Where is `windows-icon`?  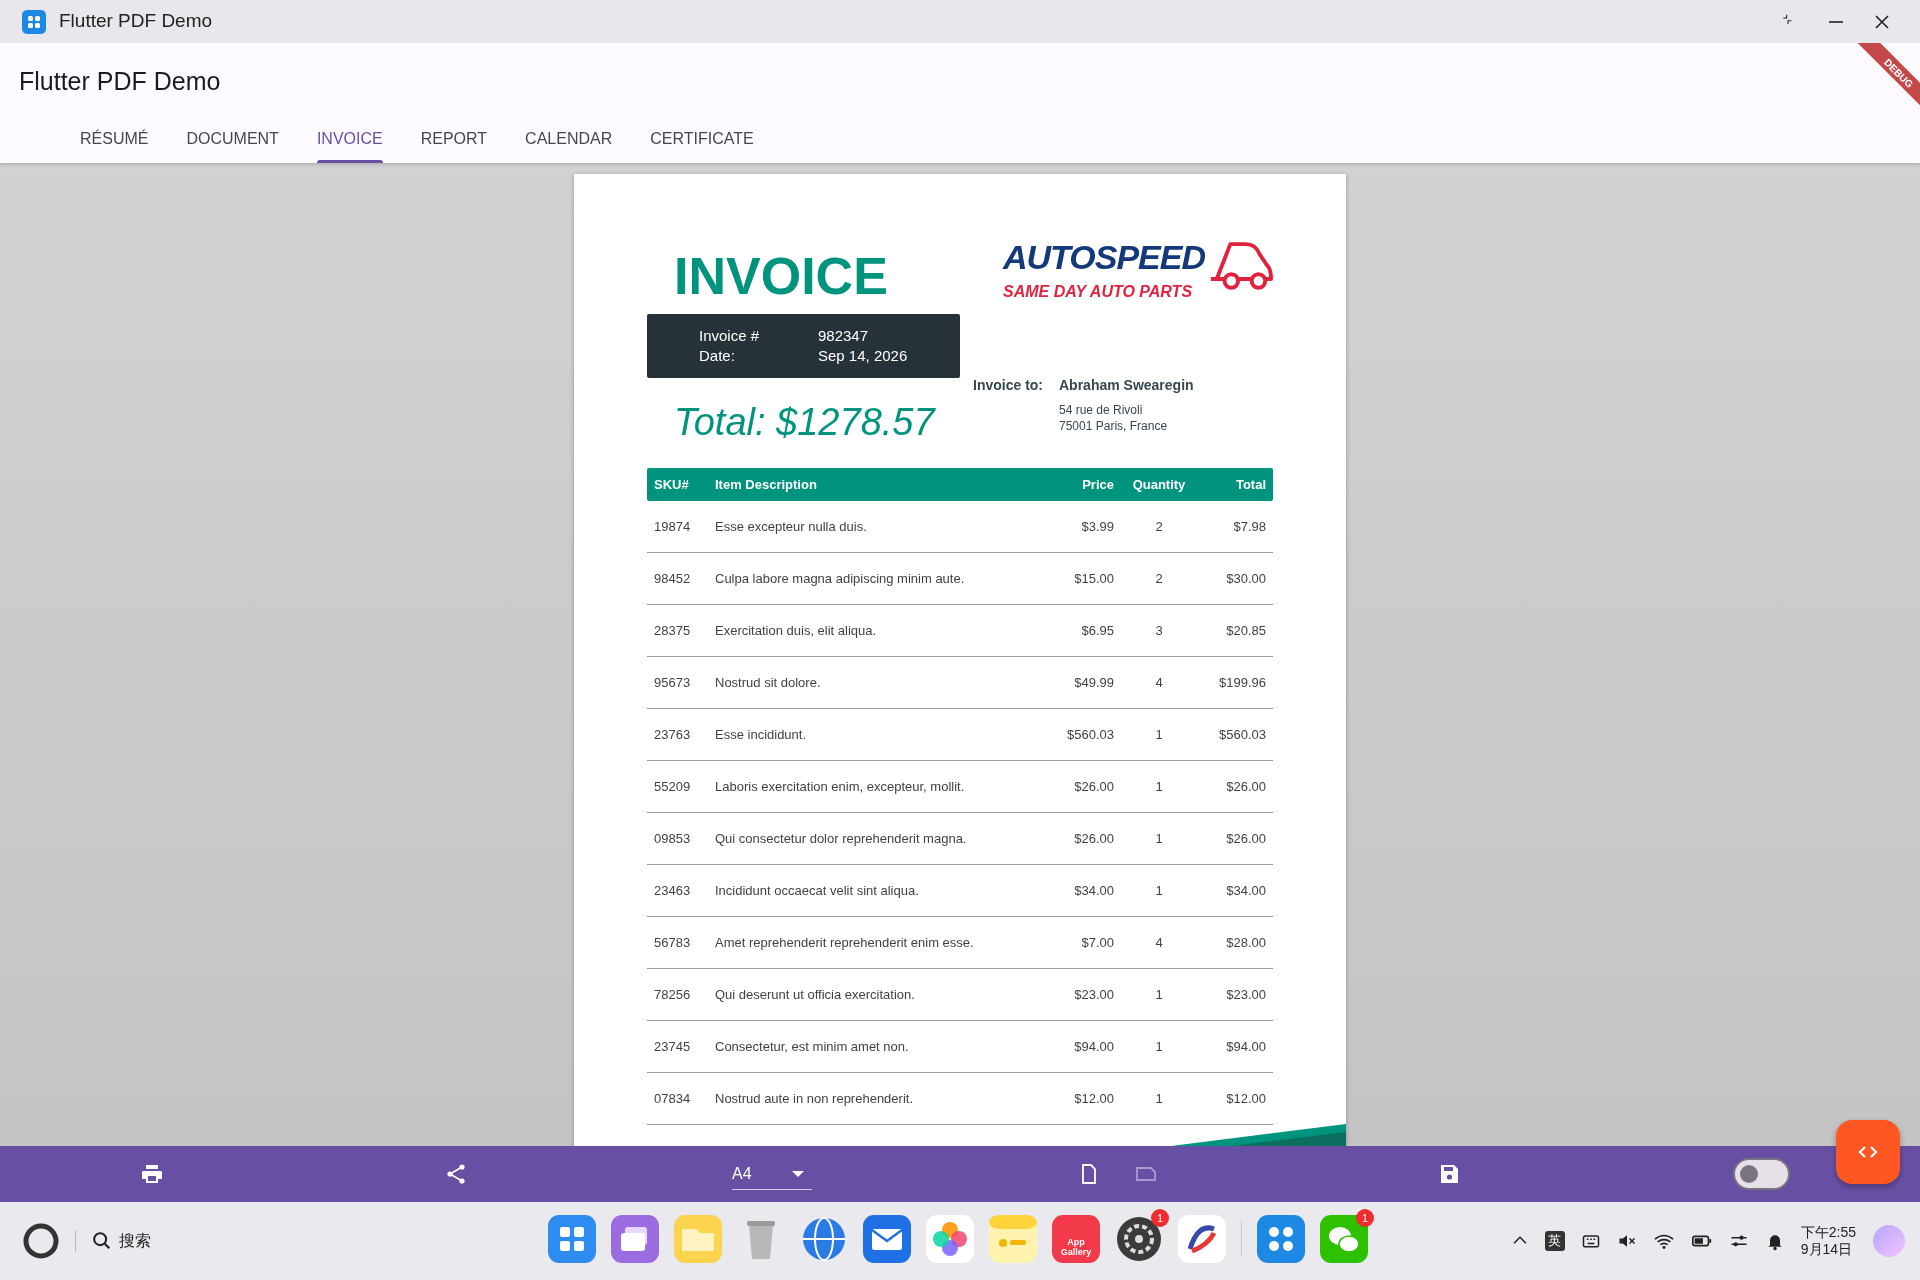
windows-icon is located at coordinates (635, 1239).